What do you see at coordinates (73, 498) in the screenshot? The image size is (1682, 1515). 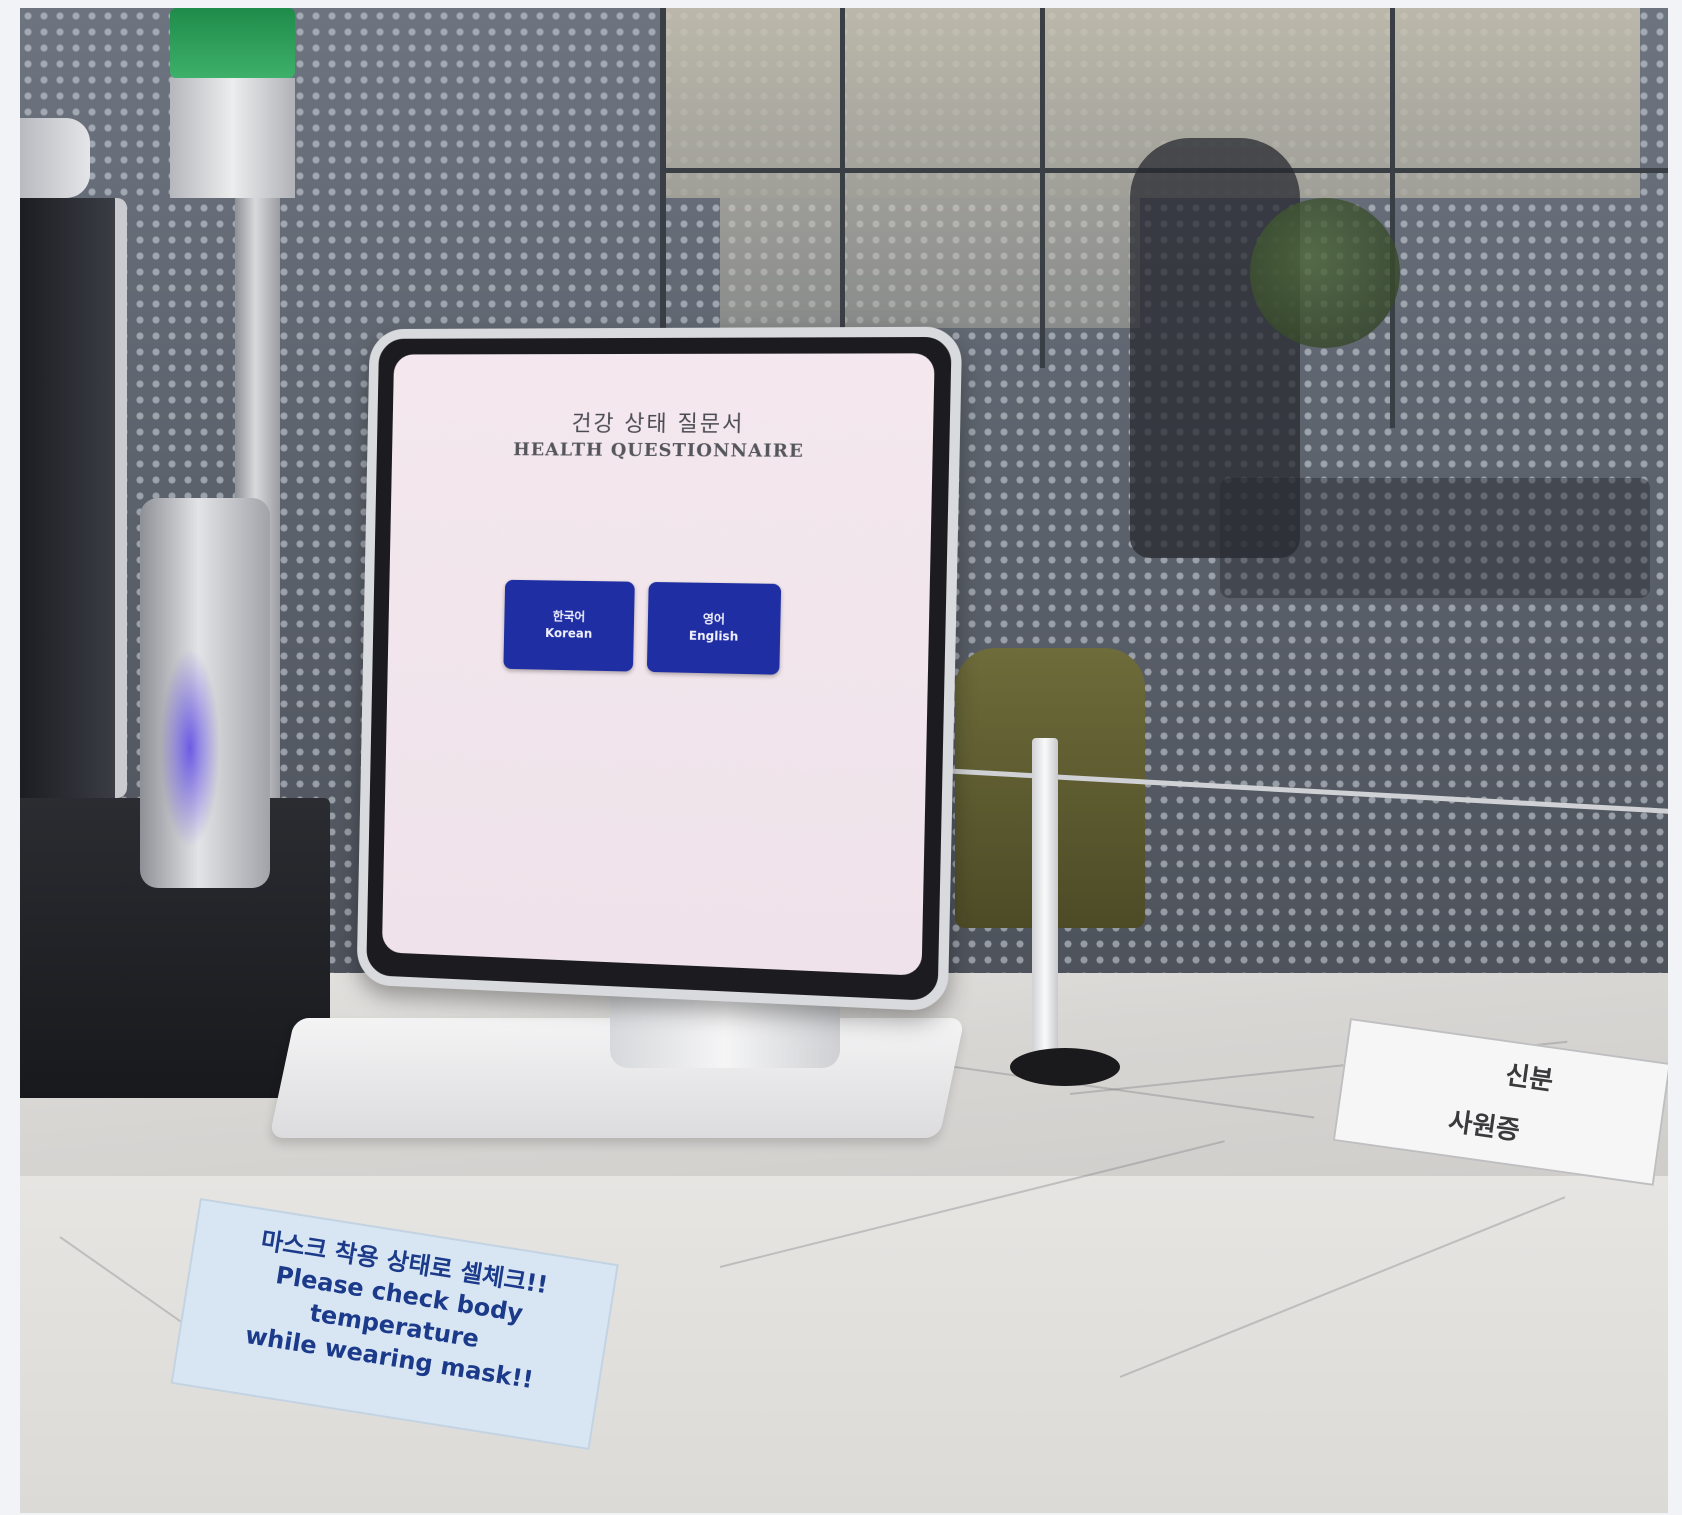 I see `temperature-kiosk` at bounding box center [73, 498].